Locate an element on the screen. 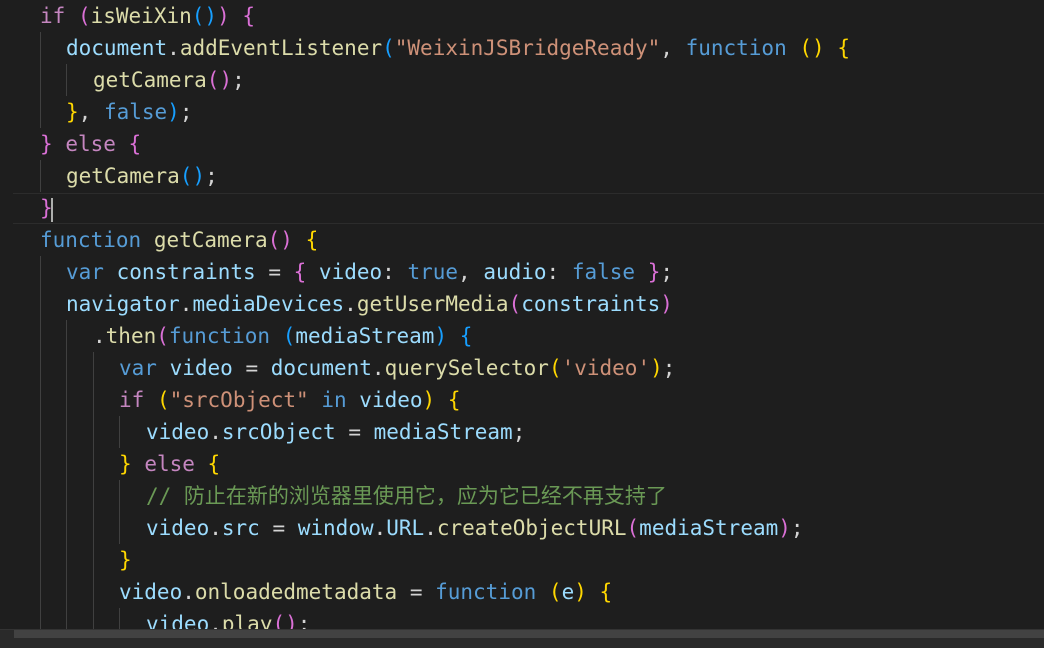 The image size is (1044, 648). code-token: in is located at coordinates (334, 400).